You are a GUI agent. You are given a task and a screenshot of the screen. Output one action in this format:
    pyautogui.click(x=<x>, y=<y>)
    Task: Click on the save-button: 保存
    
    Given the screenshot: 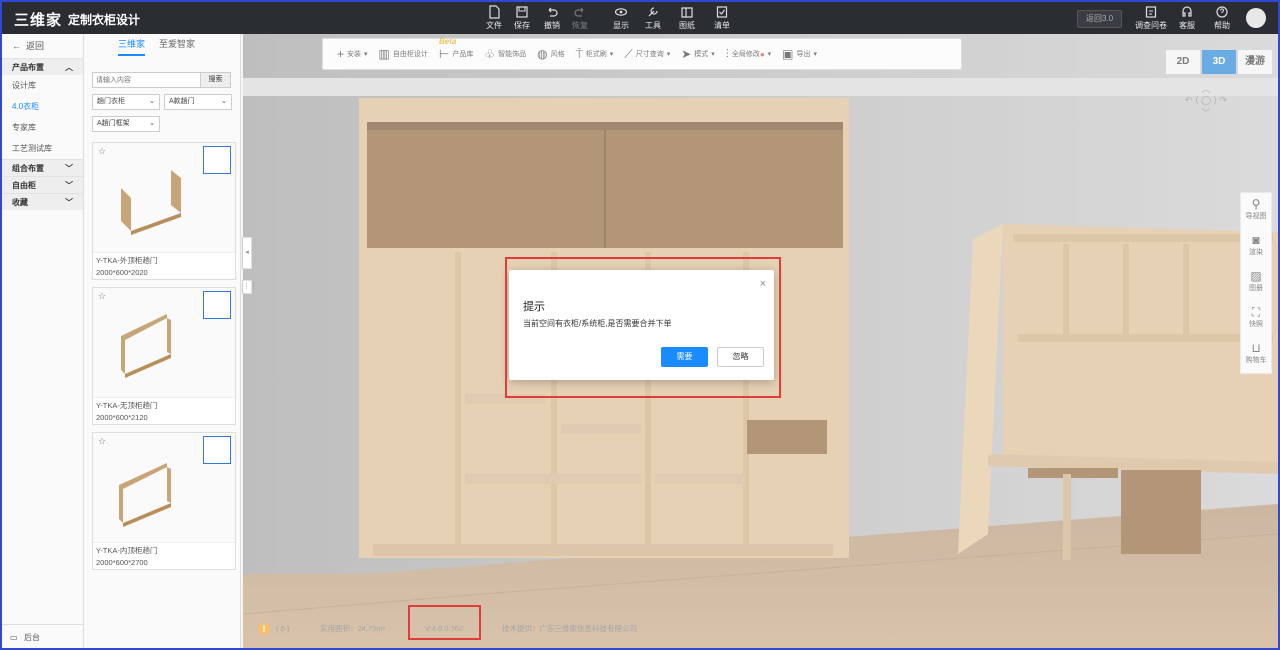 What is the action you would take?
    pyautogui.click(x=522, y=18)
    